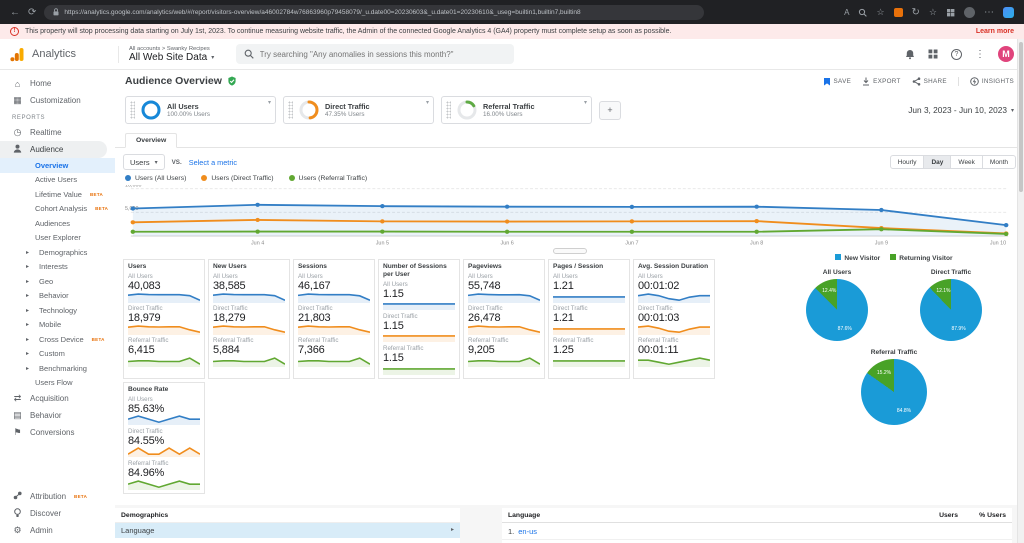 The height and width of the screenshot is (543, 1024). What do you see at coordinates (200, 110) in the screenshot?
I see `segment-chip-all-users: All Users 100.00% Users ▾` at bounding box center [200, 110].